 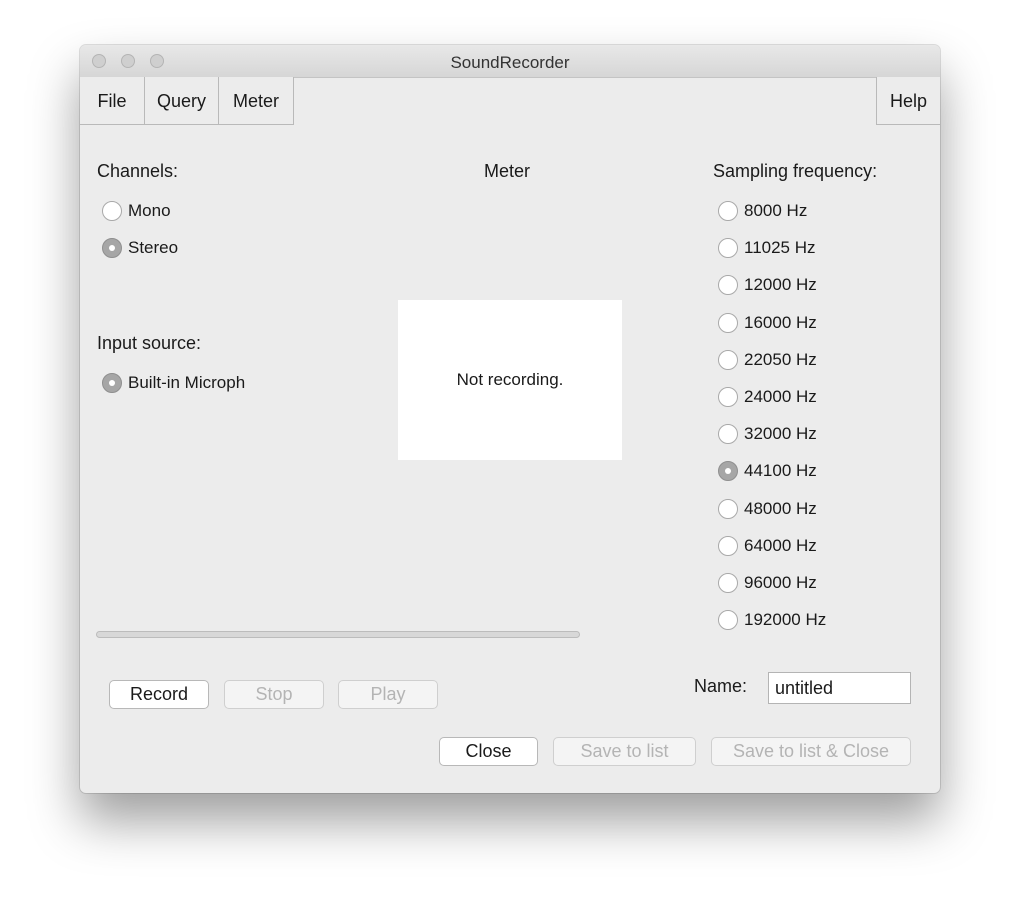 I want to click on radio-stereo: Stereo, so click(x=140, y=248).